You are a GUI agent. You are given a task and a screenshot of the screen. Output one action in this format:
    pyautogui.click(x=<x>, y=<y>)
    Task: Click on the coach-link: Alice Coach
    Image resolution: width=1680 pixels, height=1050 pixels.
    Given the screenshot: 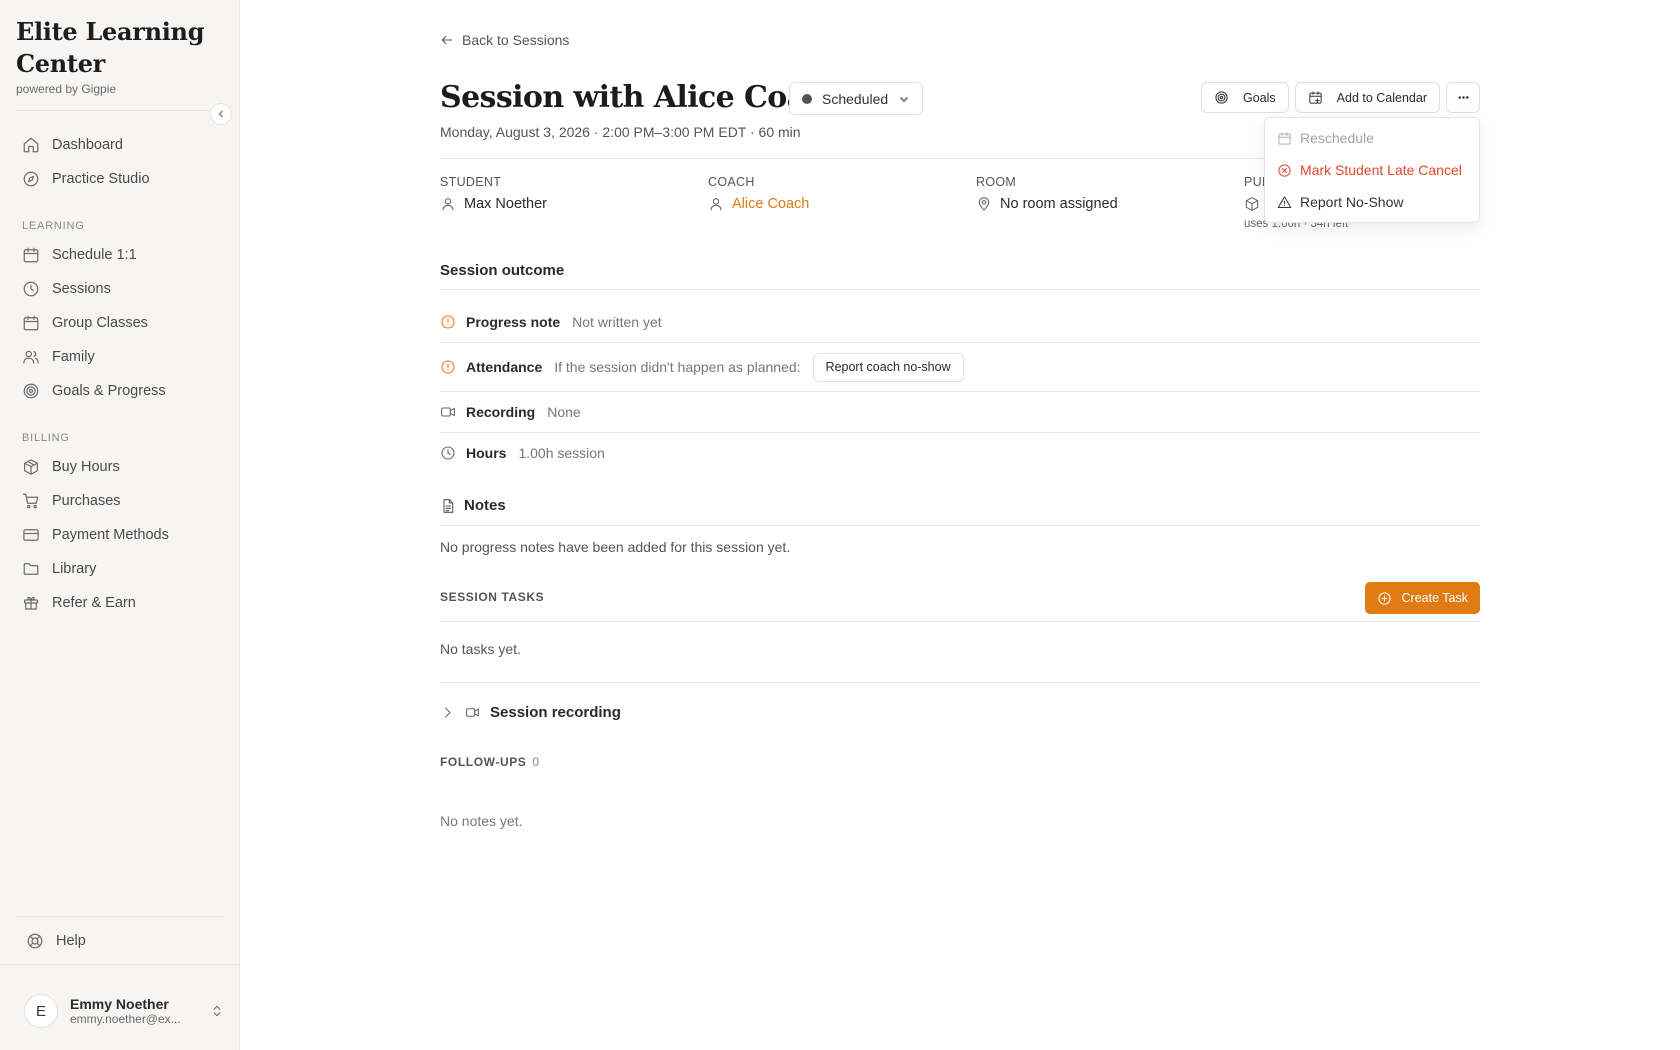 What is the action you would take?
    pyautogui.click(x=770, y=204)
    